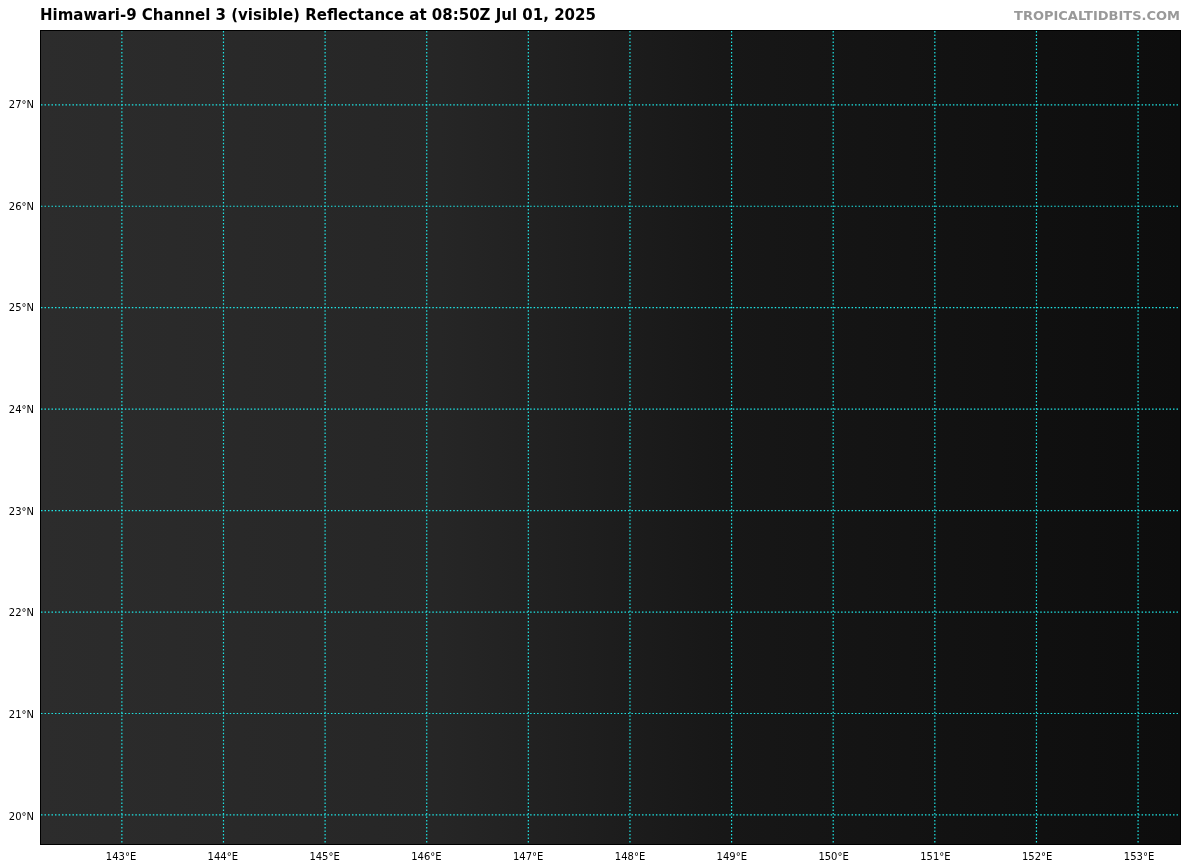  What do you see at coordinates (21, 409) in the screenshot?
I see `latitude-label: 24°N` at bounding box center [21, 409].